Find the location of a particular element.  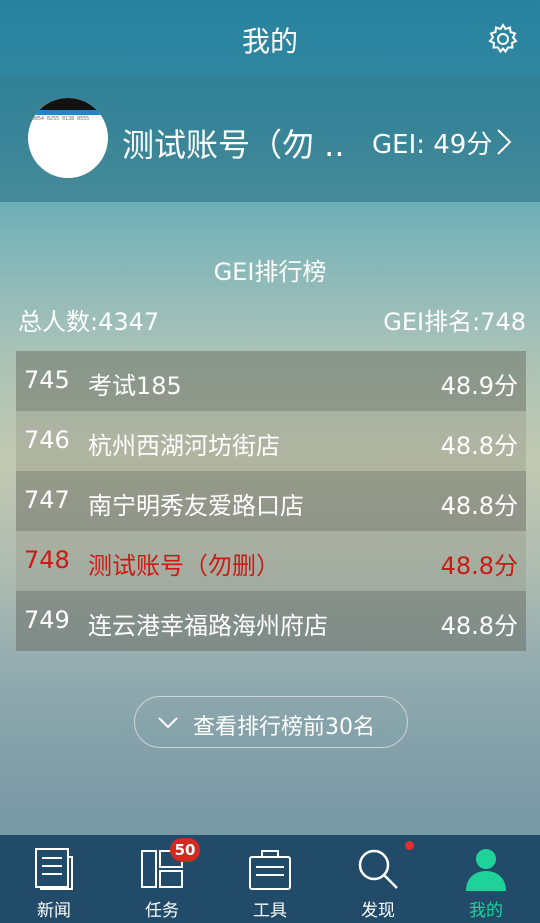

ranking-row: 747 南宁明秀友爱路口店 48.8分 is located at coordinates (271, 501).